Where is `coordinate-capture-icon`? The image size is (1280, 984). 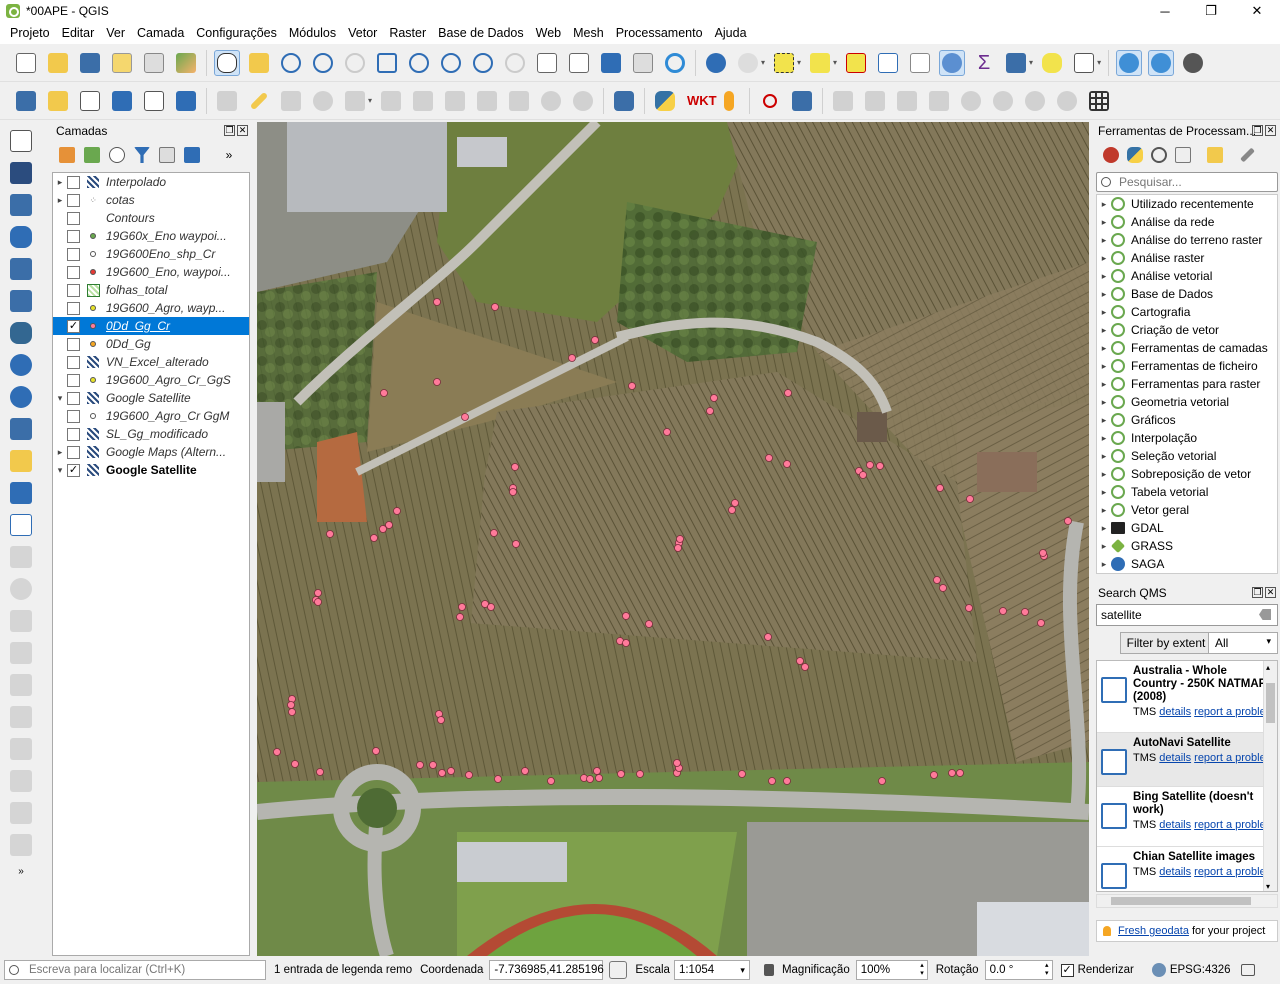 coordinate-capture-icon is located at coordinates (770, 101).